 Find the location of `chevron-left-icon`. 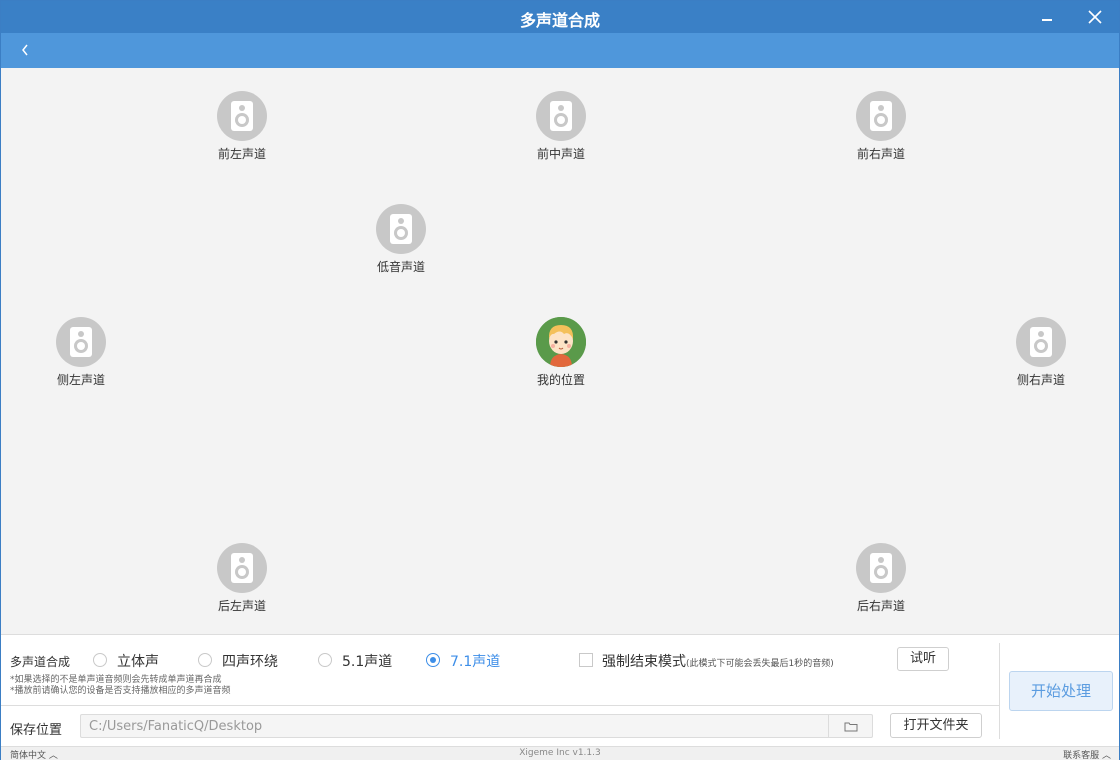

chevron-left-icon is located at coordinates (25, 50).